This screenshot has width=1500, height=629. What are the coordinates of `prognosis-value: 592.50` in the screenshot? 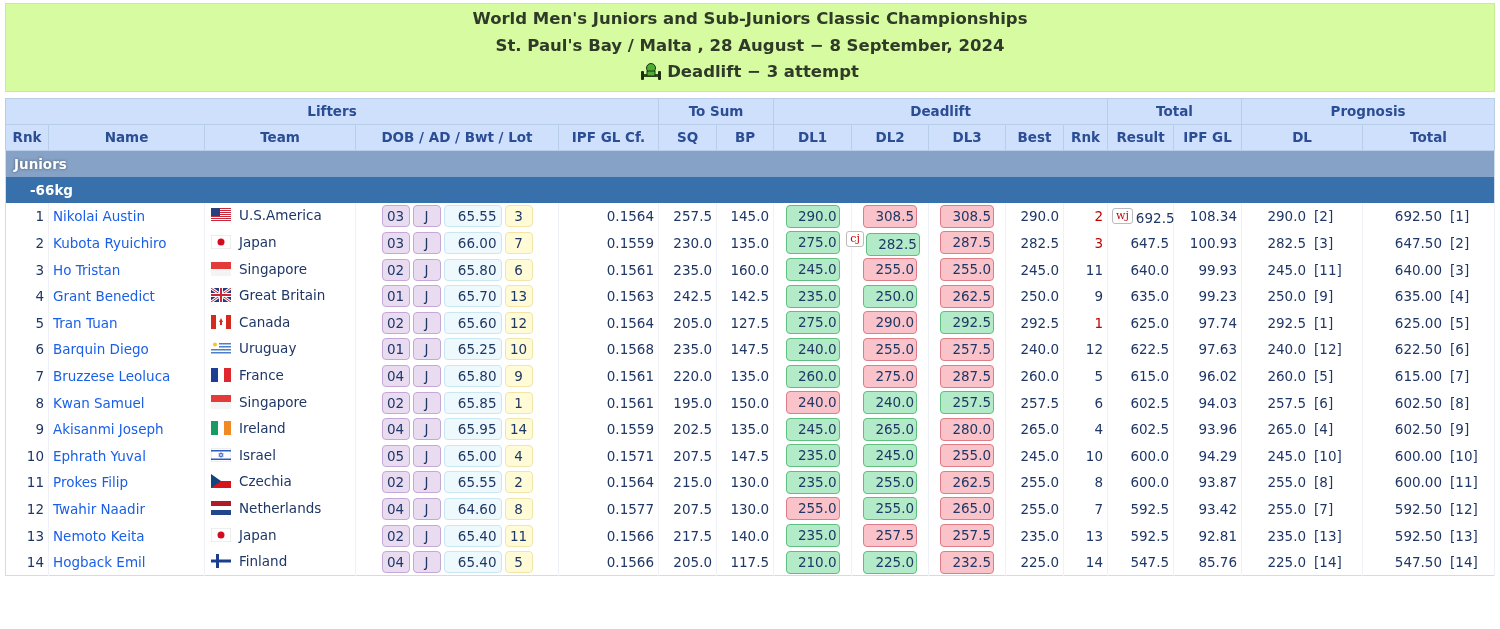 It's located at (1418, 509).